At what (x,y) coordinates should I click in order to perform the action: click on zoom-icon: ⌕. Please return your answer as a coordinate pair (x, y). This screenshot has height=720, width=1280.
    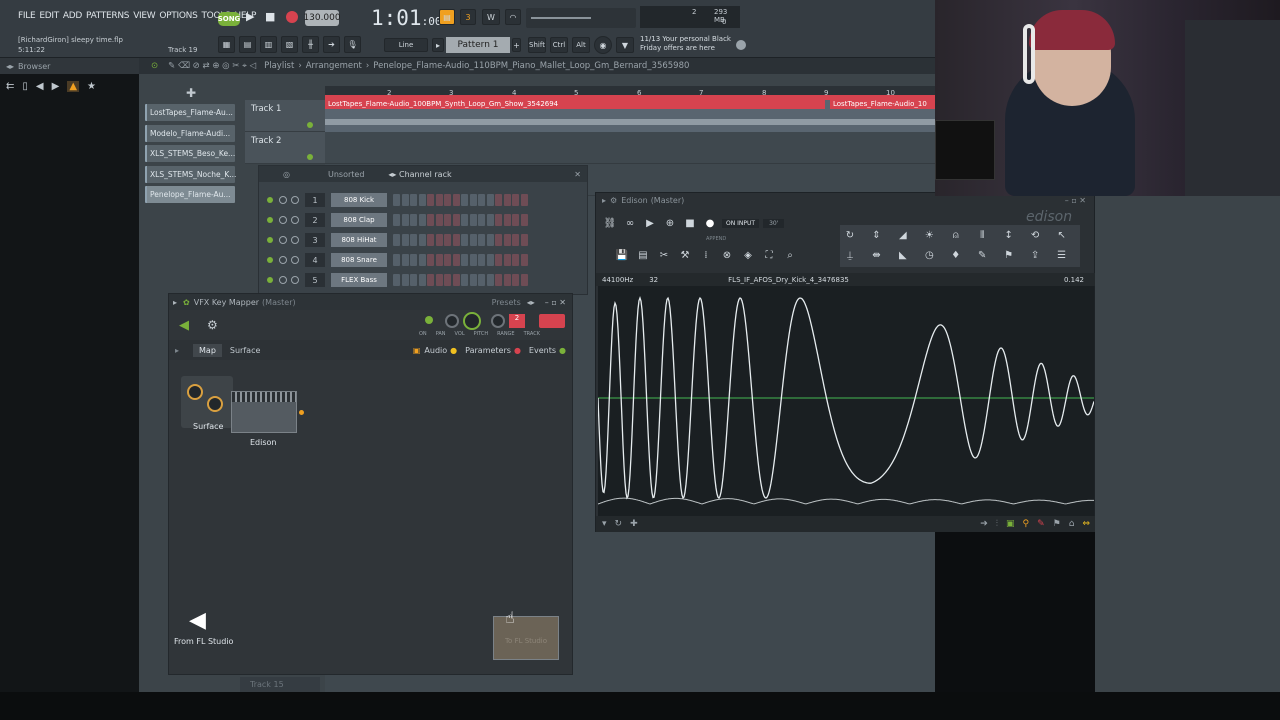
    Looking at the image, I should click on (790, 255).